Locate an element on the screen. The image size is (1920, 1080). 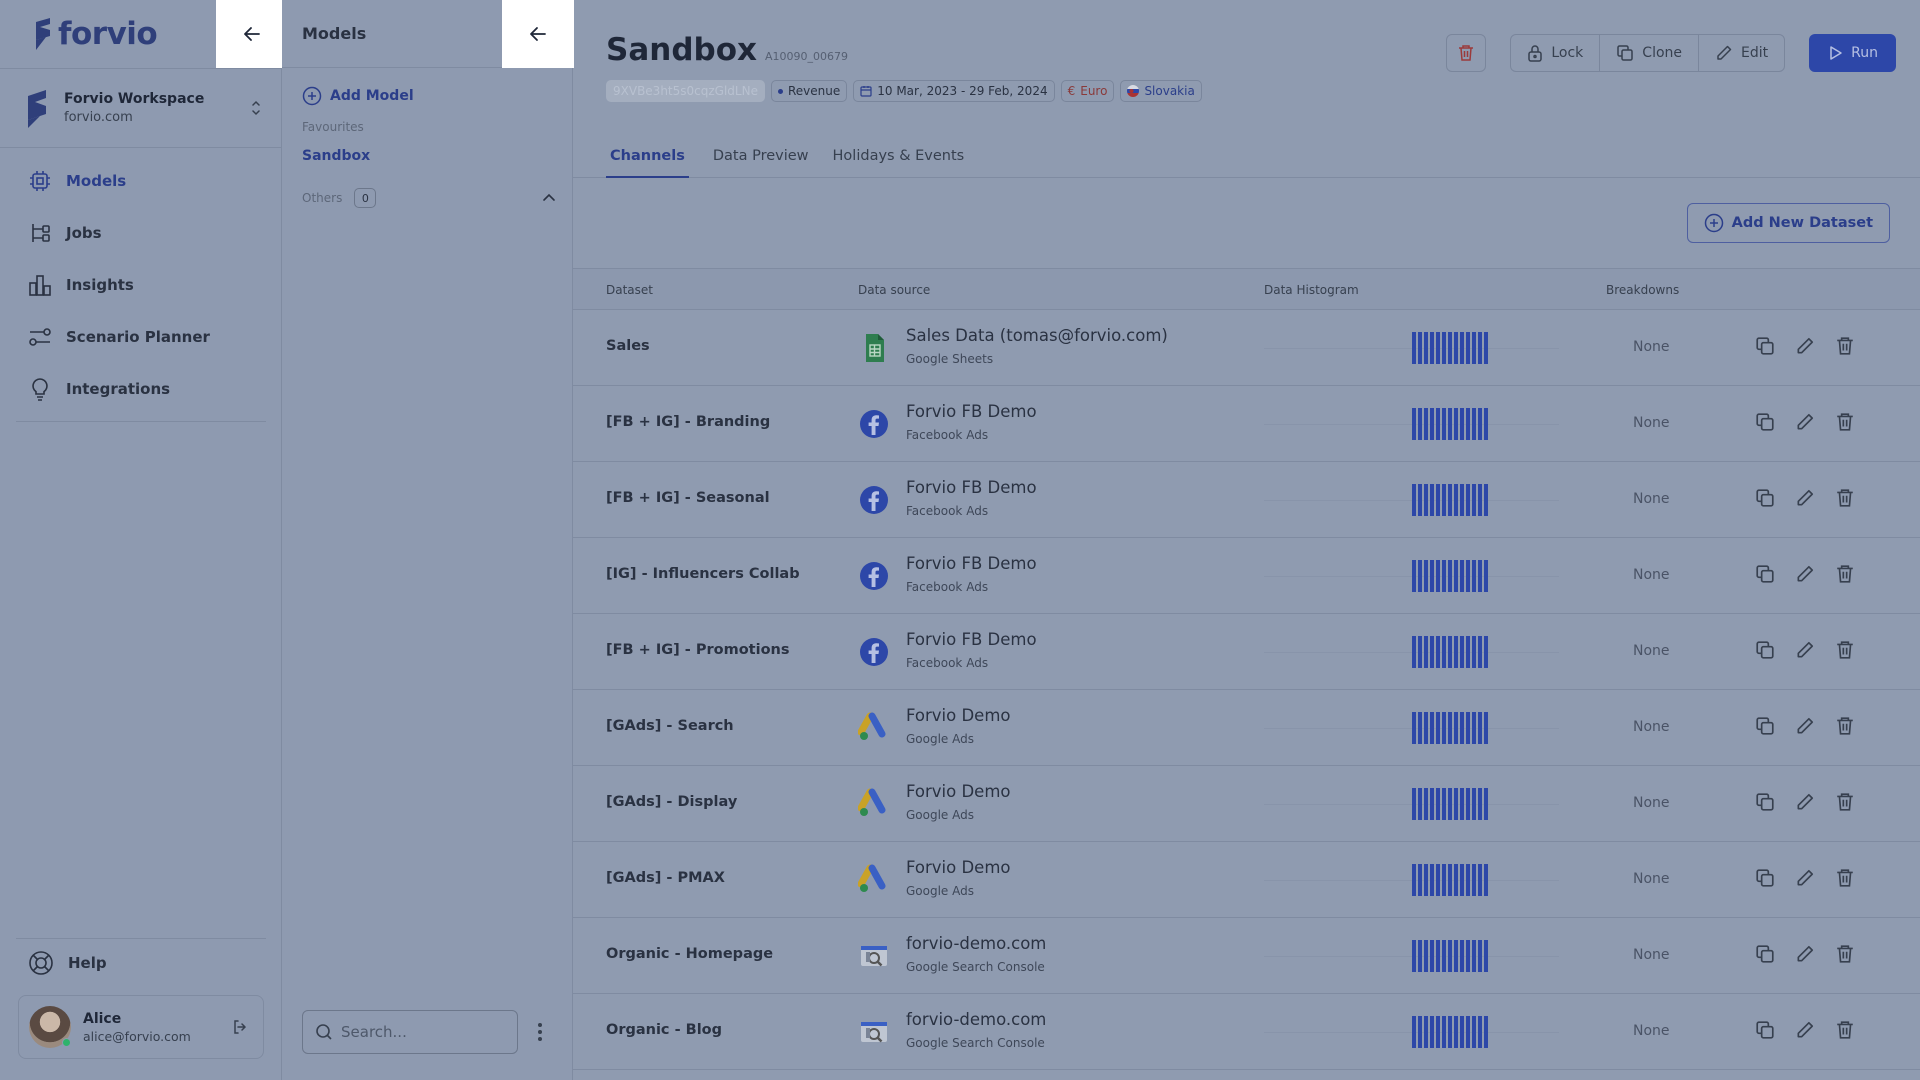
nav-item-models: Models is located at coordinates (141, 181).